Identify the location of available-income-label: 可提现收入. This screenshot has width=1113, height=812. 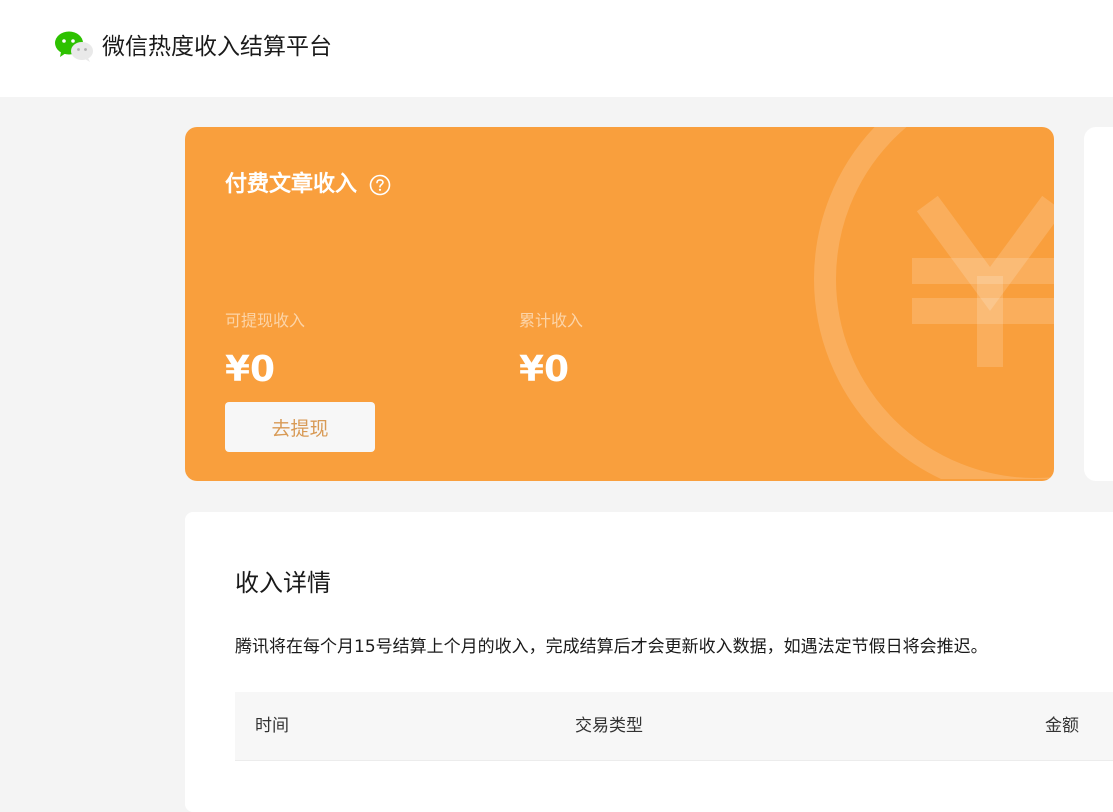
(265, 320).